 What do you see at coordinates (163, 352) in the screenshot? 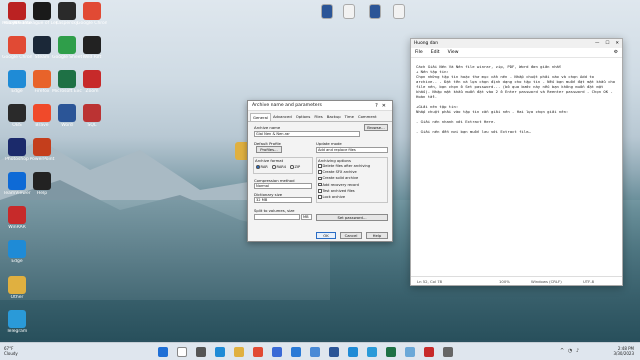
I see `taskbar-start-icon` at bounding box center [163, 352].